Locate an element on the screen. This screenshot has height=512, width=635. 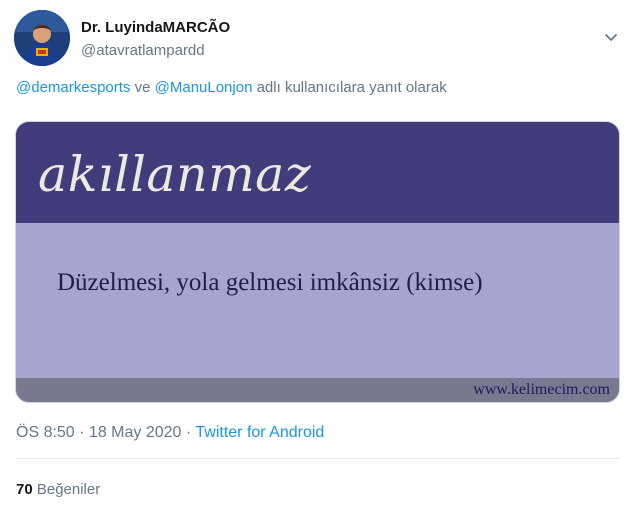
reply-connector: ve is located at coordinates (142, 87).